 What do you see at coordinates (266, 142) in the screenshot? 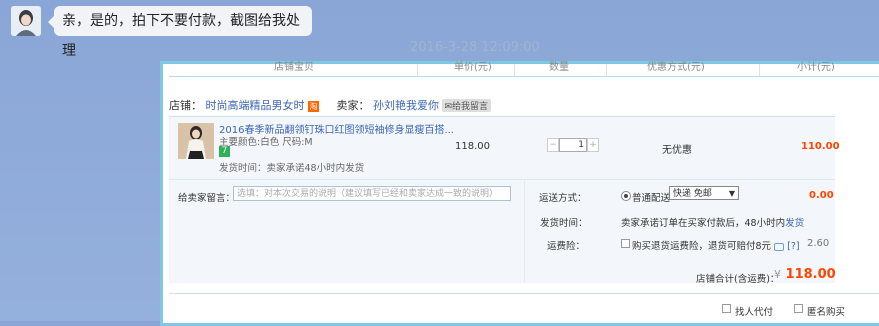
I see `product-spec: 主要颜色:白色 尺码:M` at bounding box center [266, 142].